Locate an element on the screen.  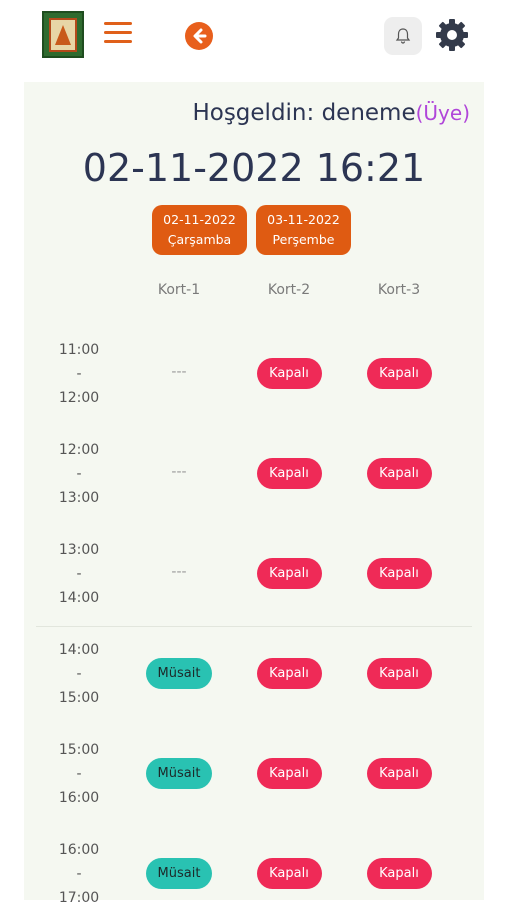
time-end: 13:00 is located at coordinates (79, 498).